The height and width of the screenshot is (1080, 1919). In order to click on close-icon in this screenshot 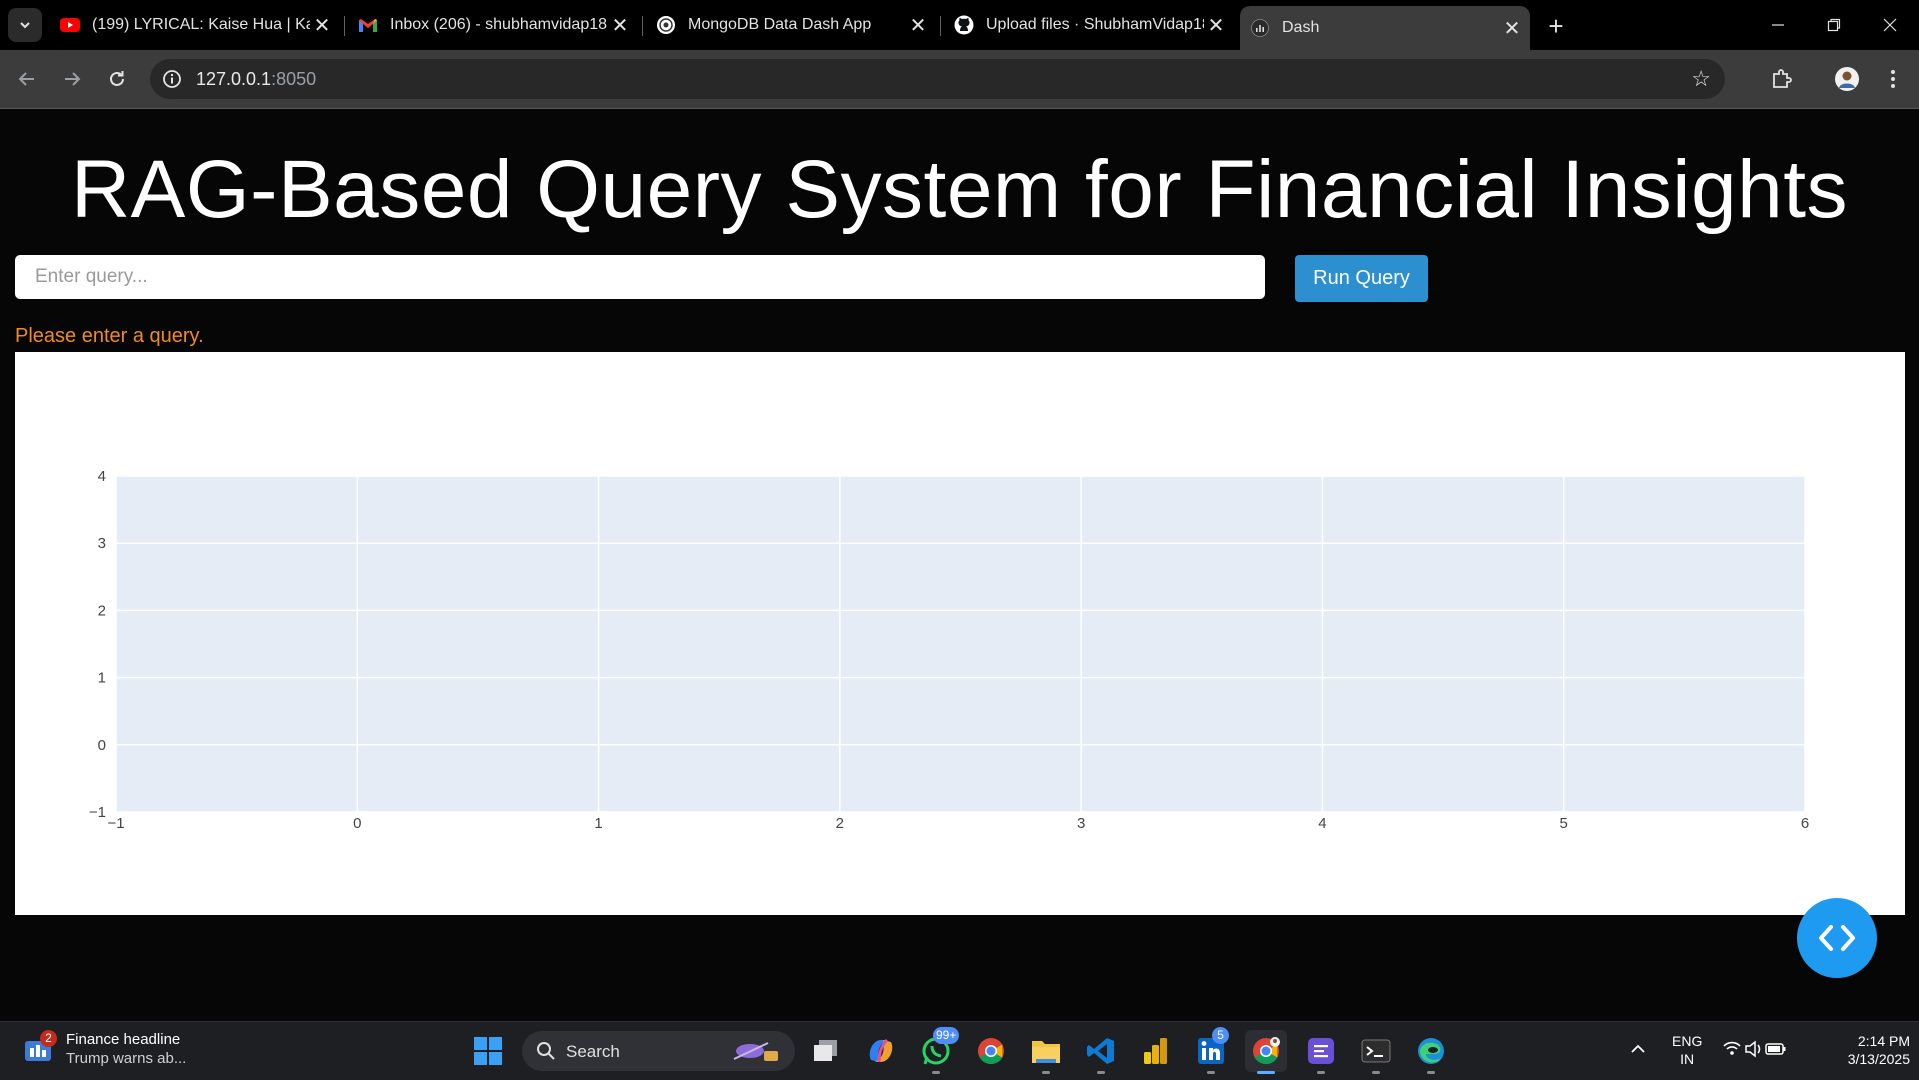, I will do `click(1890, 25)`.